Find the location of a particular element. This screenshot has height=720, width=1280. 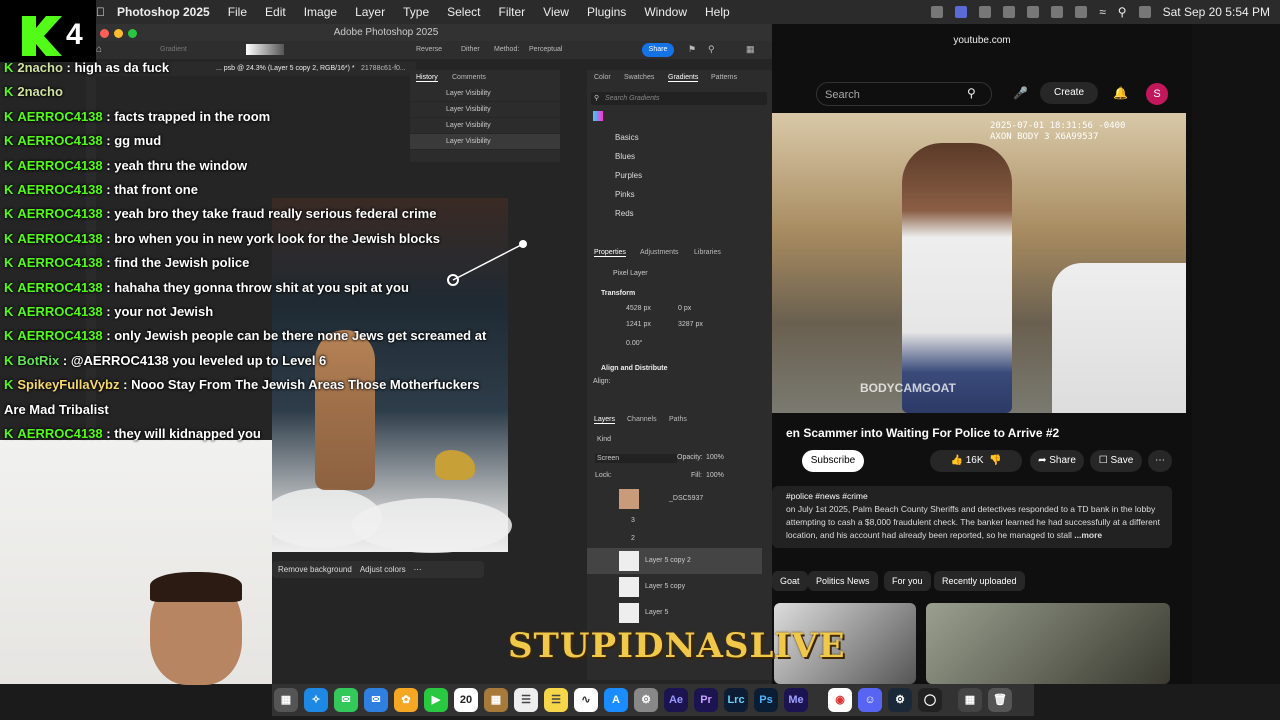

blend-mode-select: Screen is located at coordinates (636, 458).